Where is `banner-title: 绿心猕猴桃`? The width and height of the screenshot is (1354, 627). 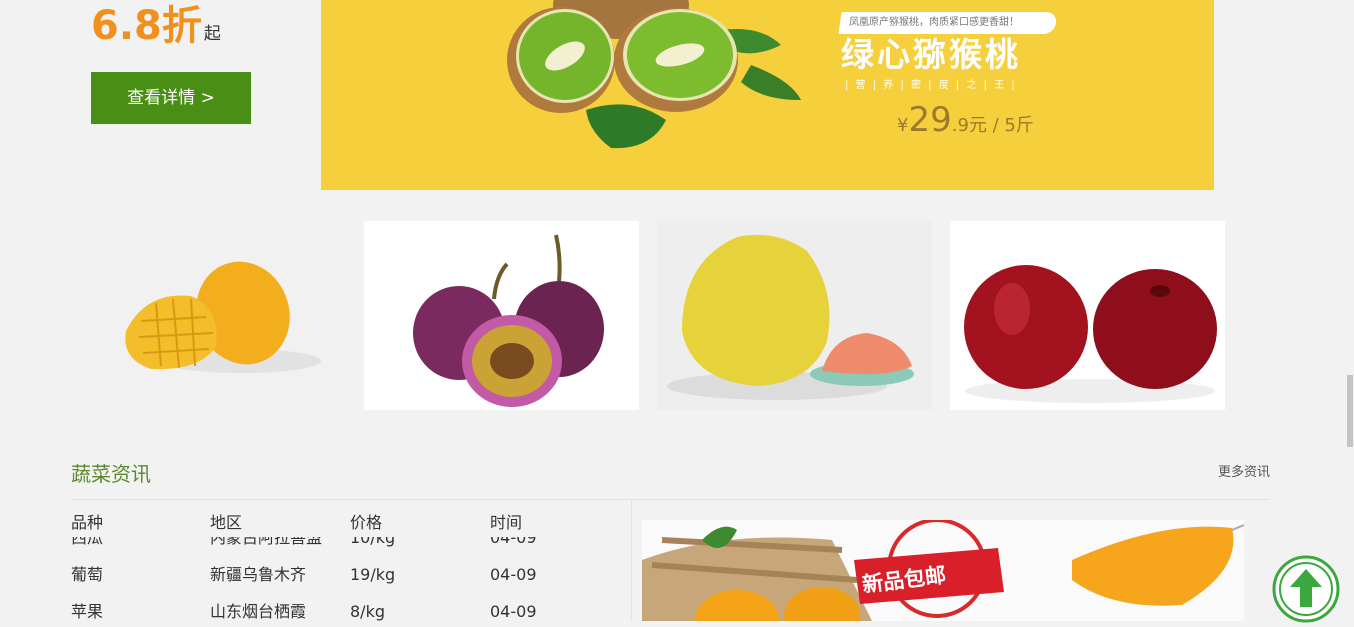
banner-title: 绿心猕猴桃 is located at coordinates (931, 54).